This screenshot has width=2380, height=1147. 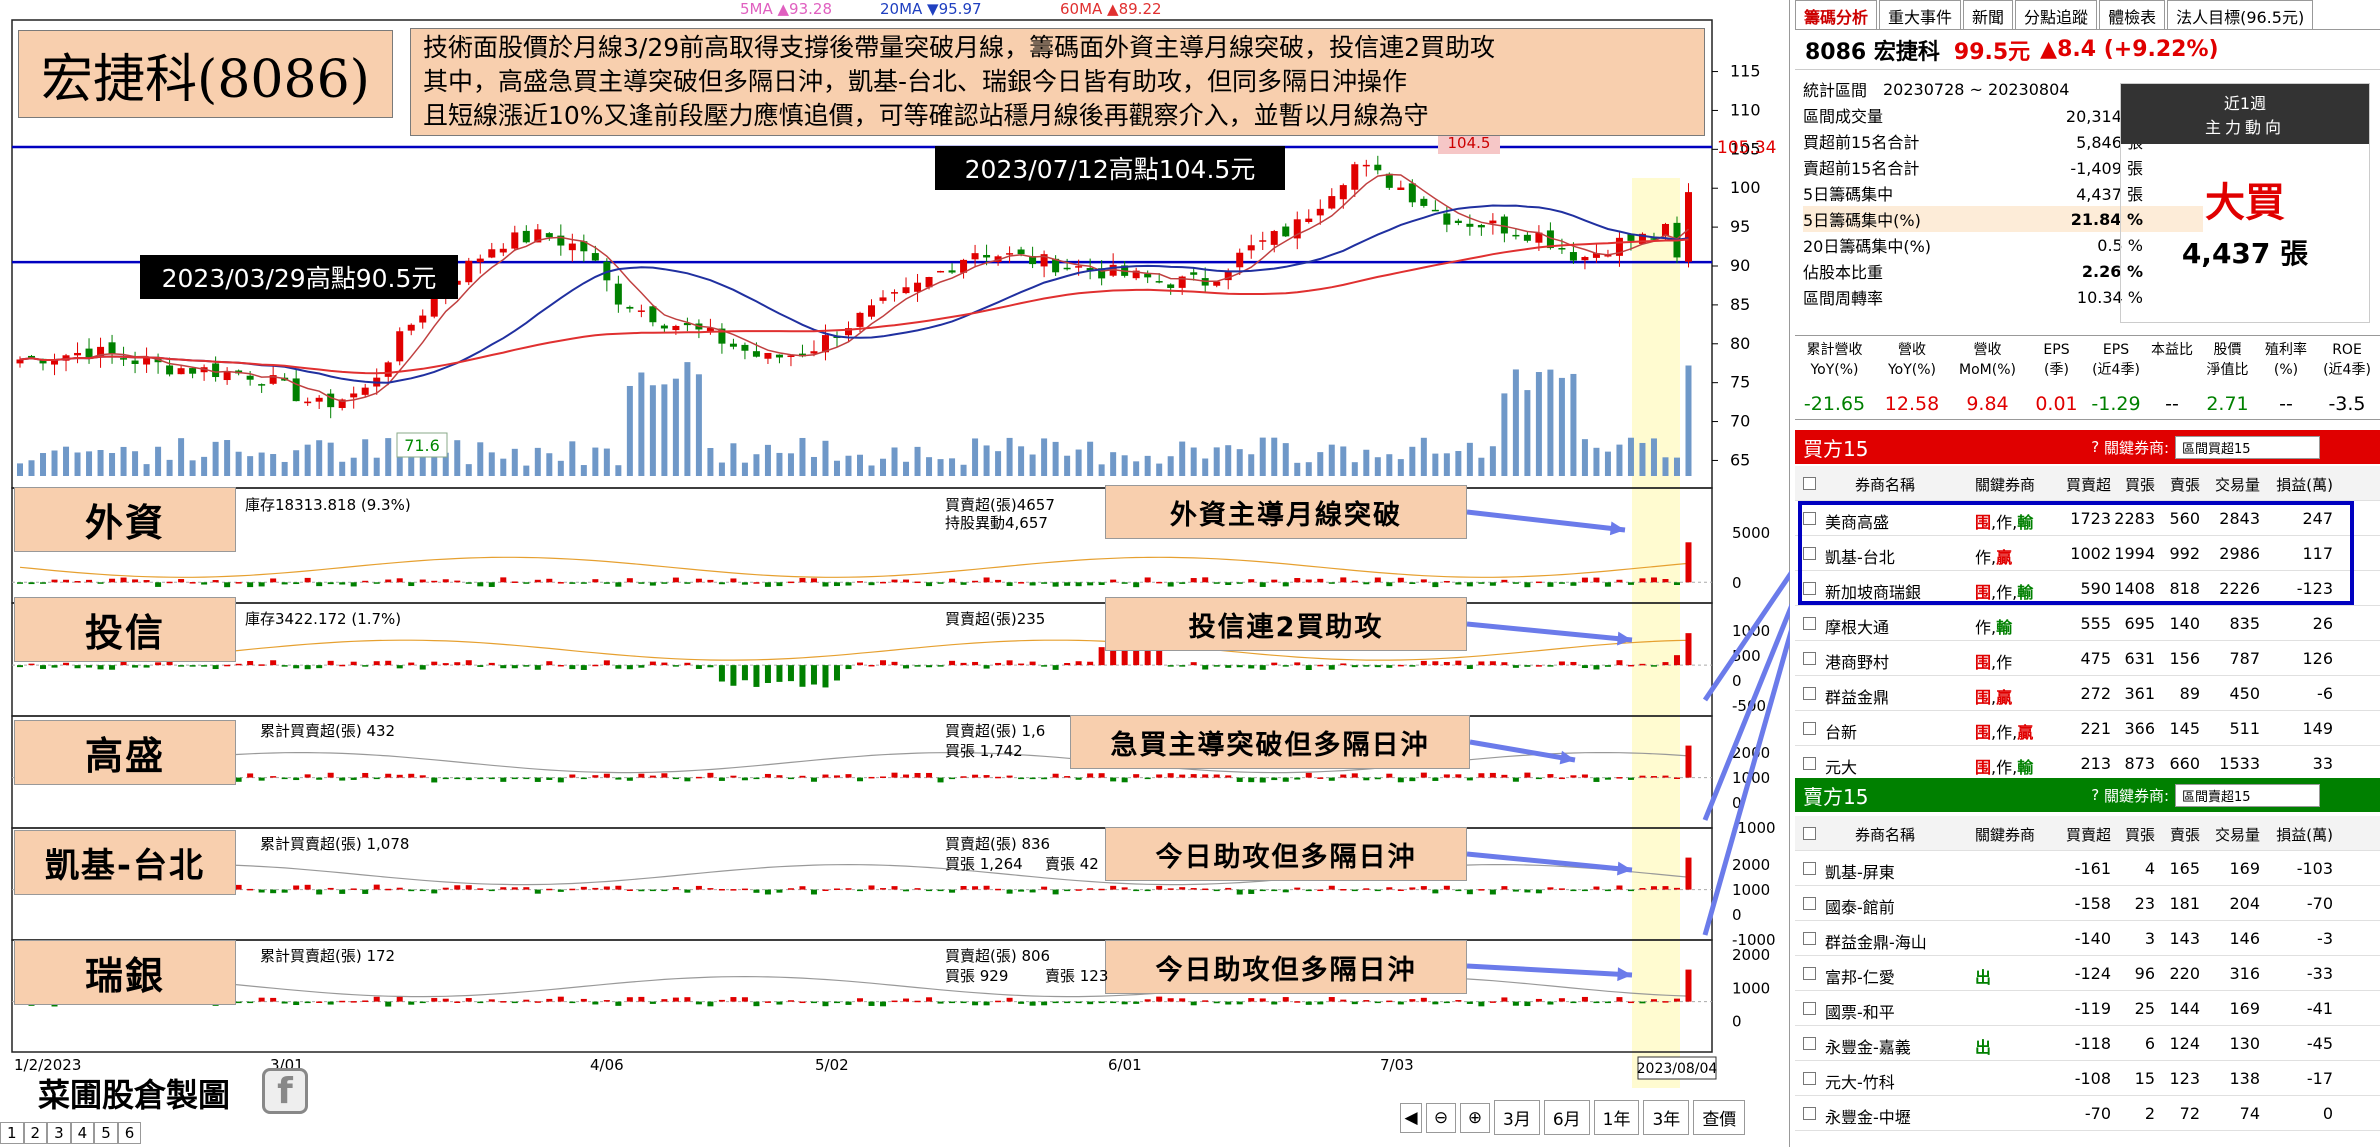 I want to click on sell-row: 永豐金-中壢 -70 2 72 74 0, so click(x=2087, y=1113).